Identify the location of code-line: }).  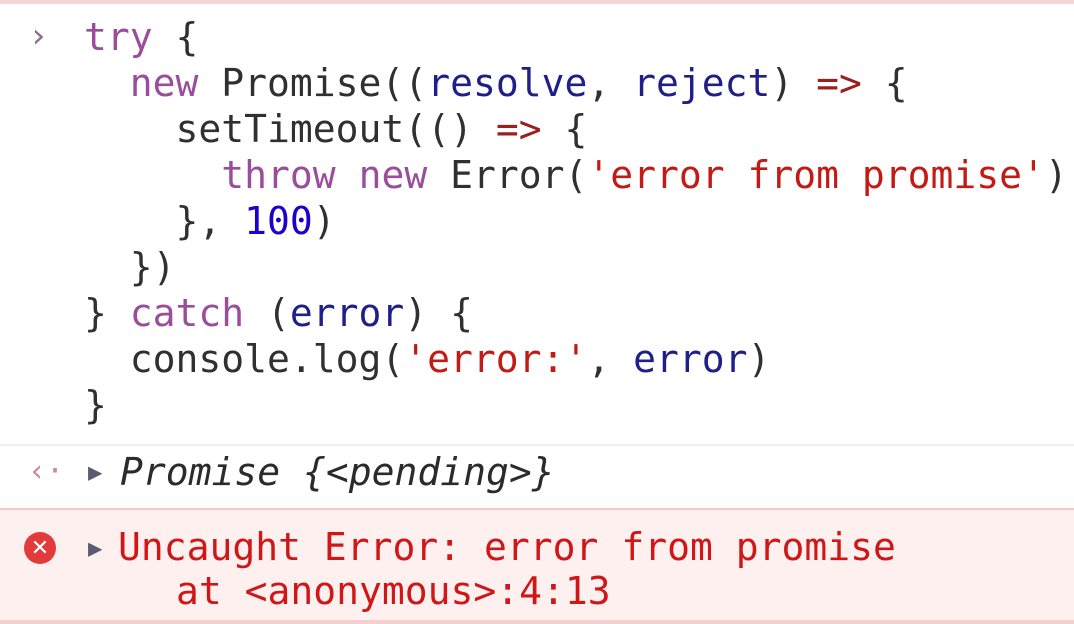
(130, 267).